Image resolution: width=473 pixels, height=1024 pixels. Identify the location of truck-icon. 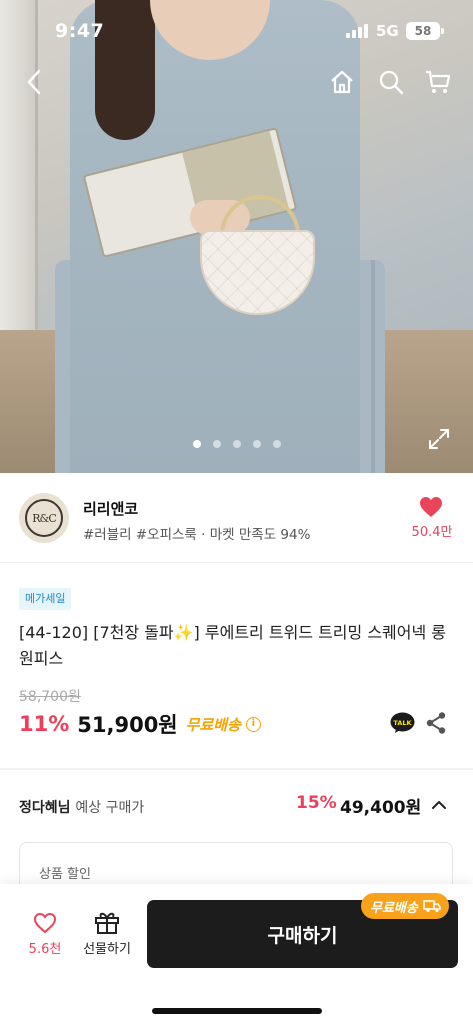
(432, 906).